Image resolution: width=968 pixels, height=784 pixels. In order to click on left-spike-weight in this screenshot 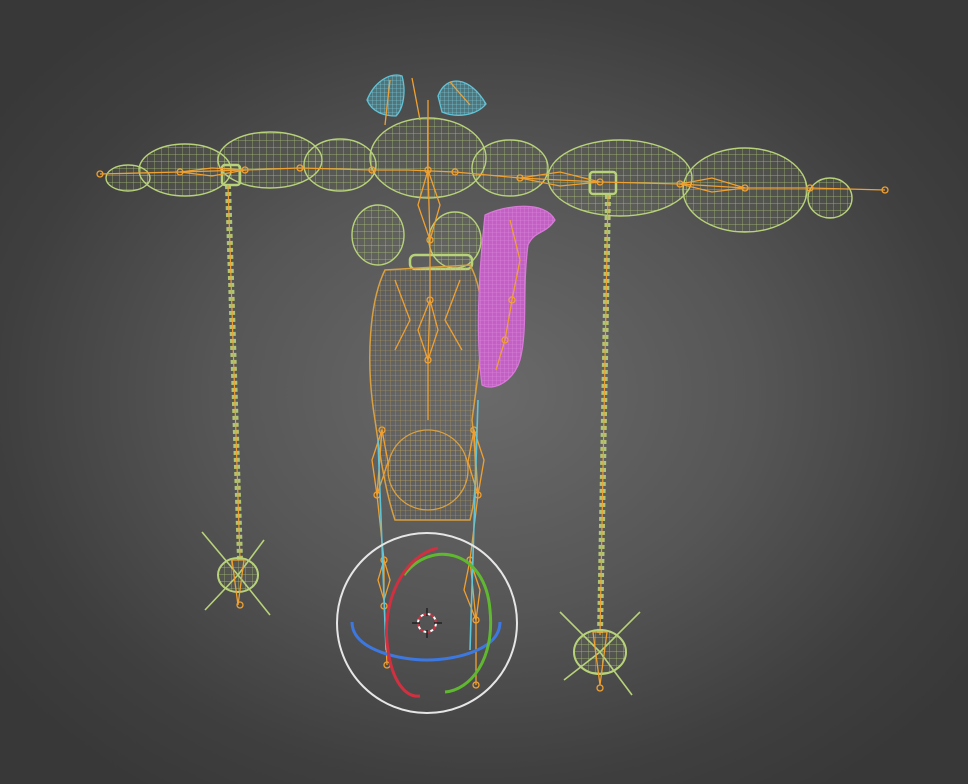, I will do `click(236, 573)`.